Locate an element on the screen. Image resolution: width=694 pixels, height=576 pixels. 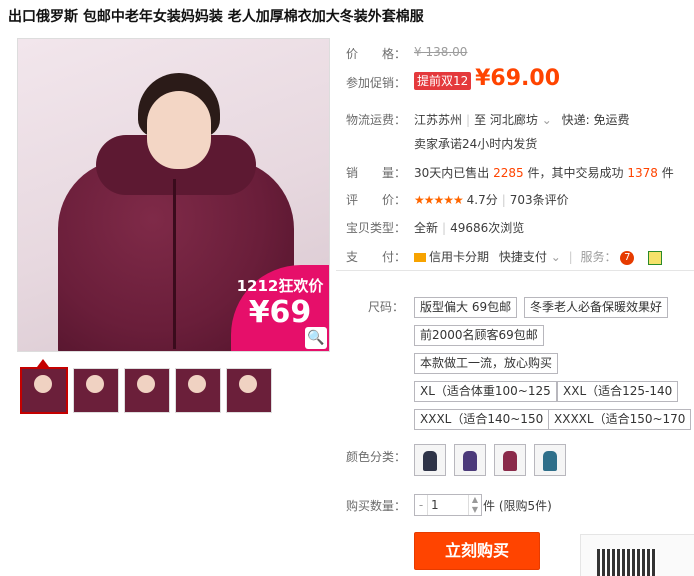
currency-symbol: ¥ is located at coordinates (483, 78).